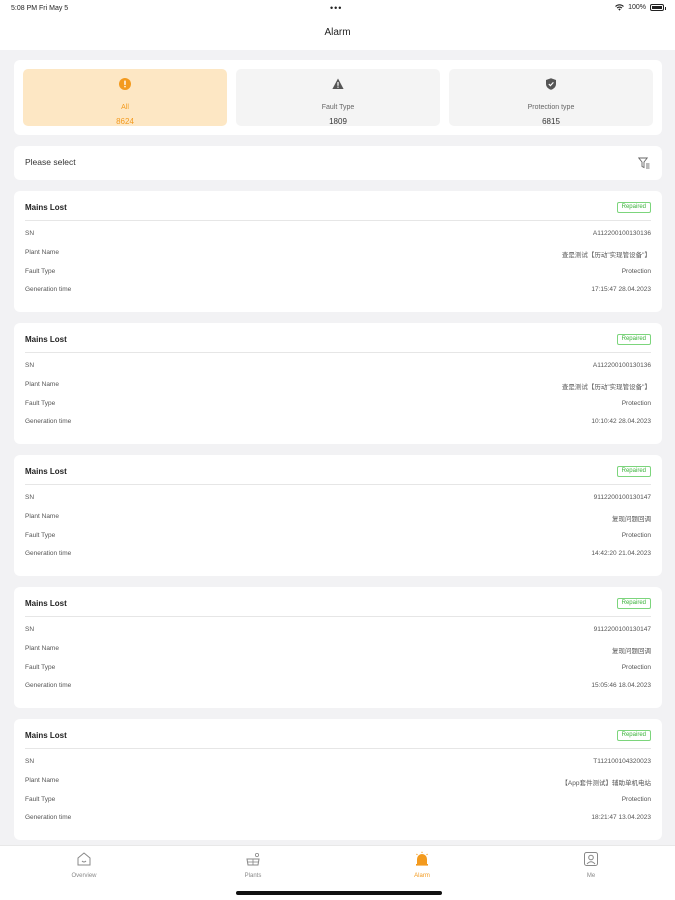 This screenshot has height=900, width=675. I want to click on page-title: Alarm, so click(337, 32).